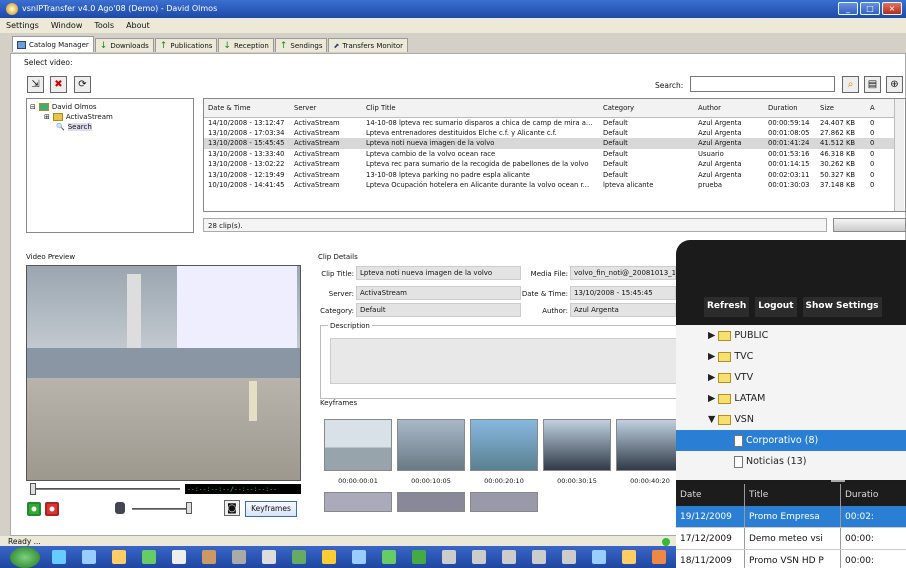  I want to click on stop-button, so click(52, 509).